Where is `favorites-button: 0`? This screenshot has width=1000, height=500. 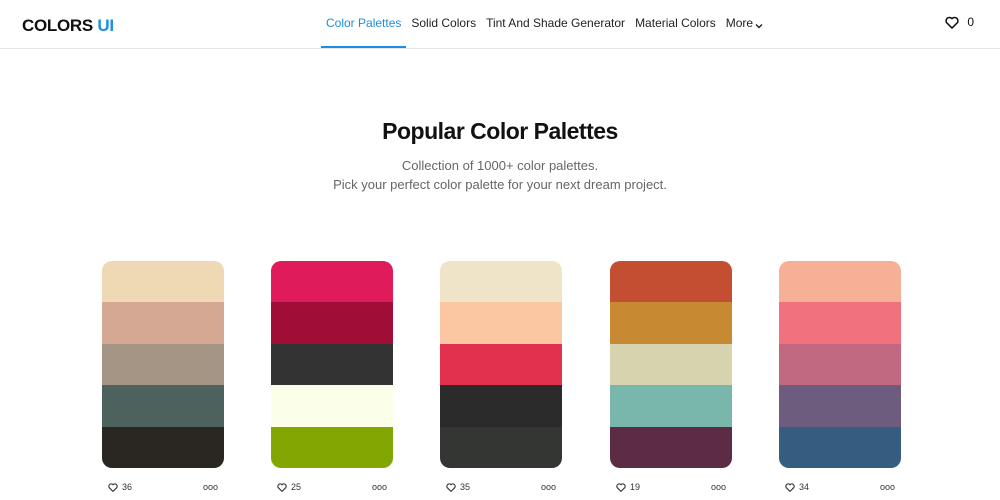 favorites-button: 0 is located at coordinates (959, 22).